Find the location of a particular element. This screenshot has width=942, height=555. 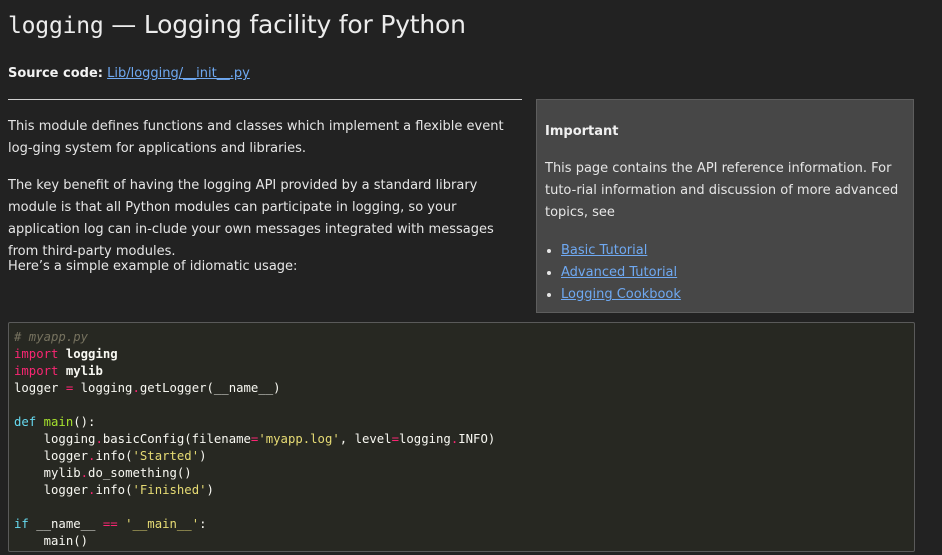

source-code-line: Source code: Lib/logging/__init__.py is located at coordinates (129, 73).